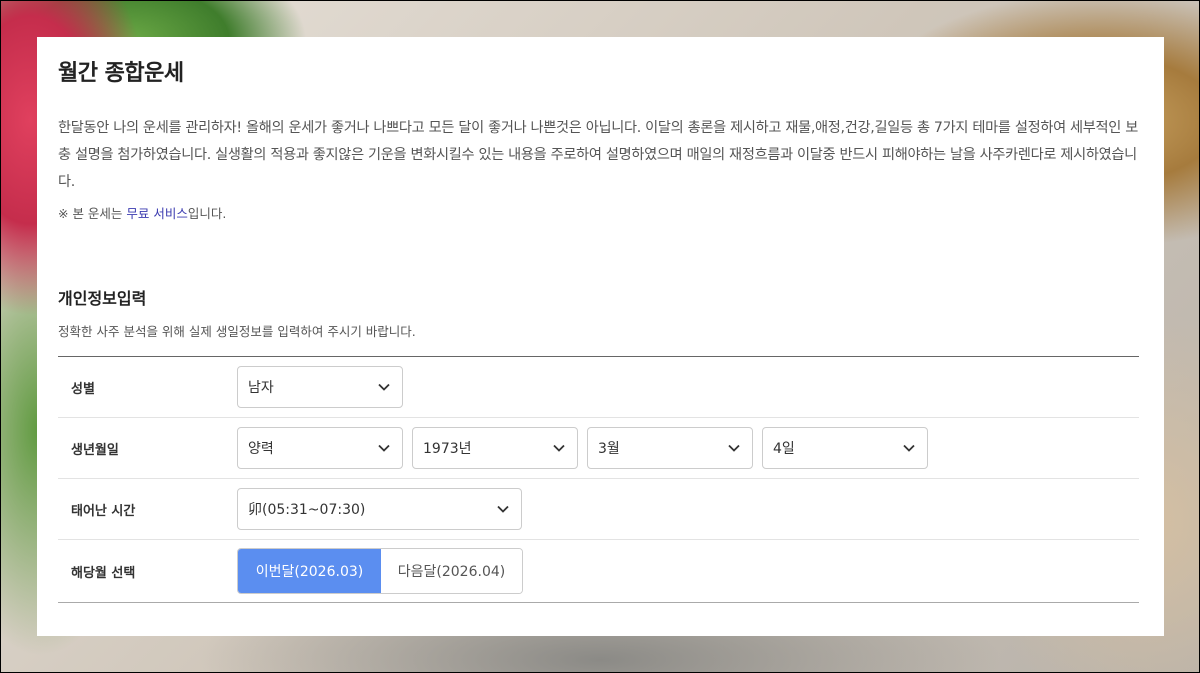  Describe the element at coordinates (83, 389) in the screenshot. I see `gender-label: 성별` at that location.